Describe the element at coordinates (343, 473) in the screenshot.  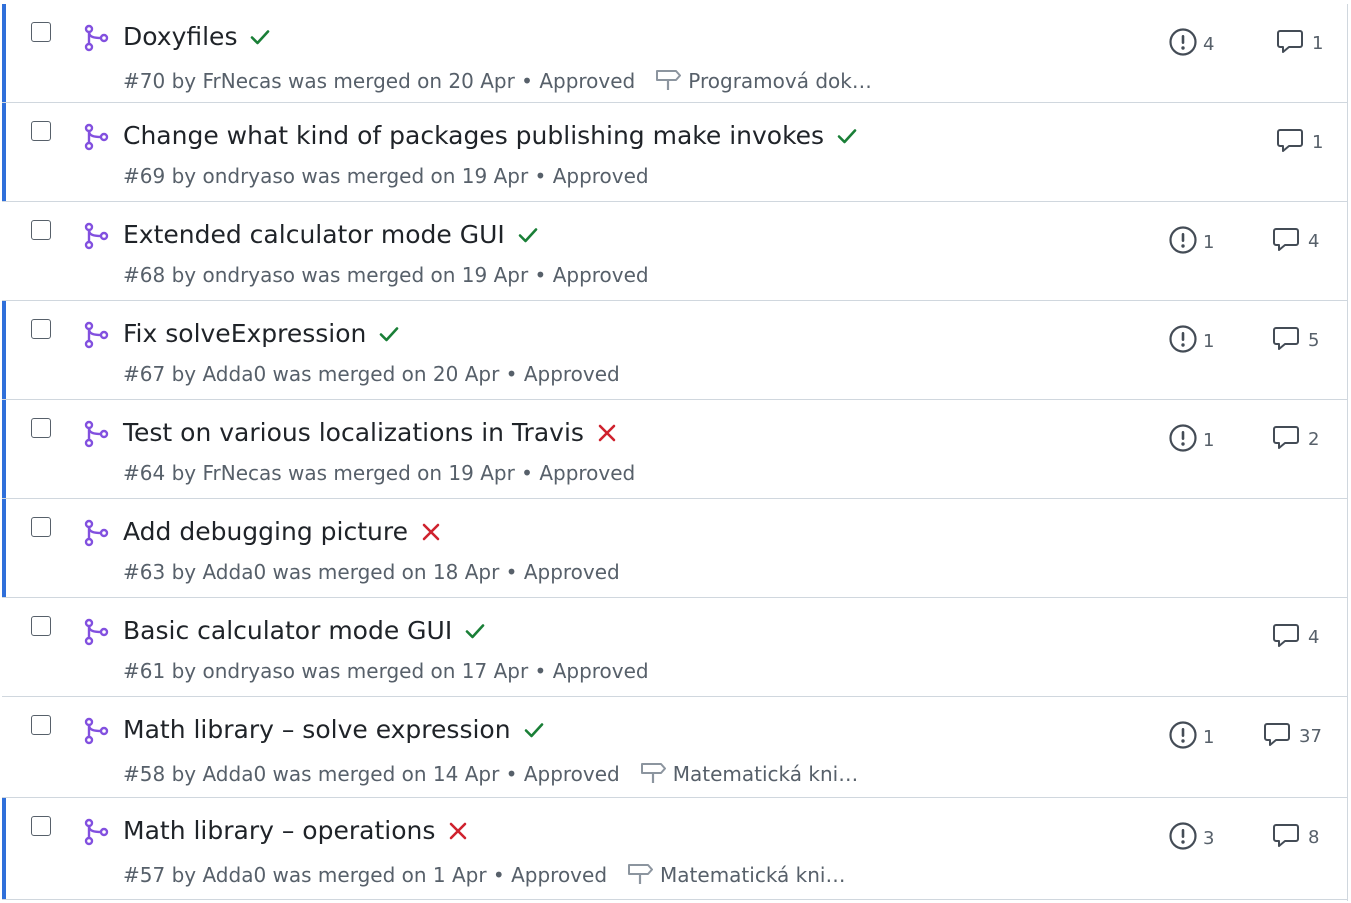
I see `pr-merged-info: by FrNecas was merged on 19 Apr` at that location.